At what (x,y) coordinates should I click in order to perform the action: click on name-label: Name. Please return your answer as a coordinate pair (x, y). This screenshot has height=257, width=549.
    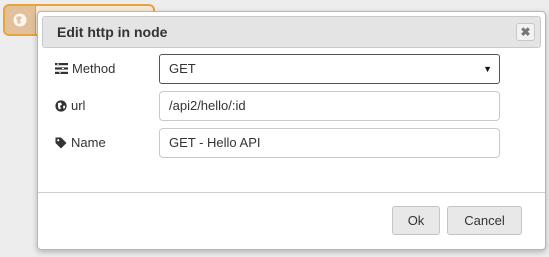
    Looking at the image, I should click on (80, 142).